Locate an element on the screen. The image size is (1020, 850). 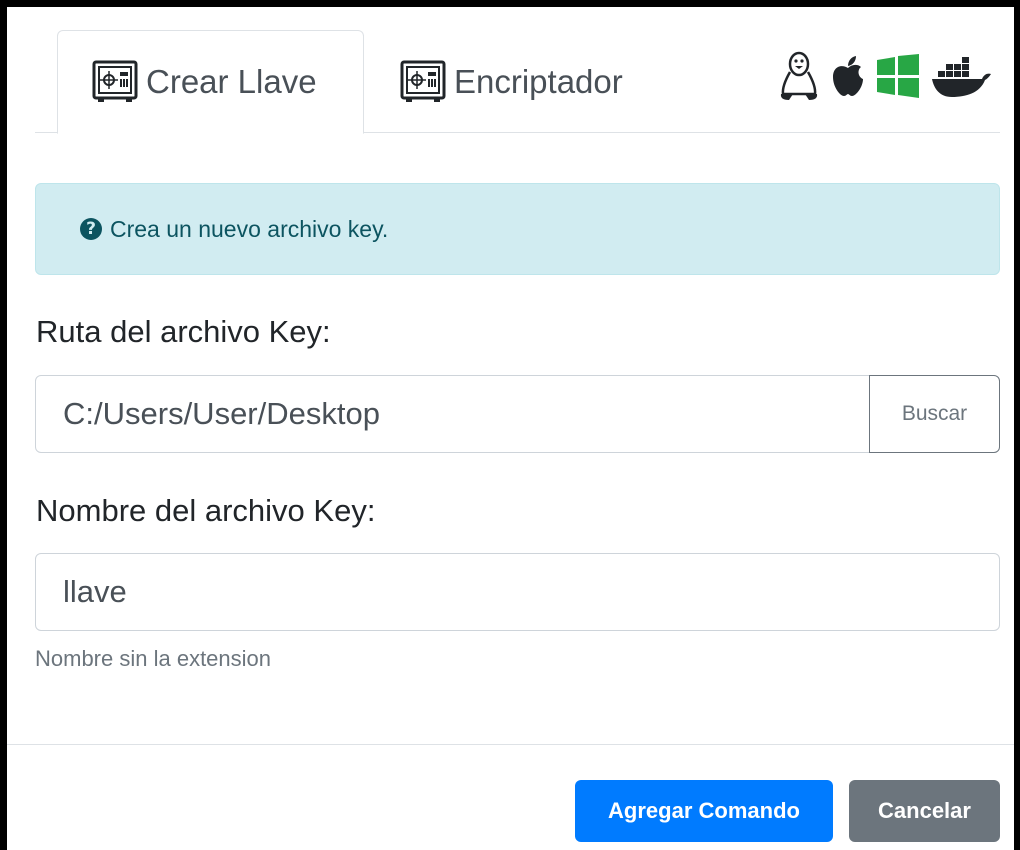
tab-label: Encriptador is located at coordinates (538, 81).